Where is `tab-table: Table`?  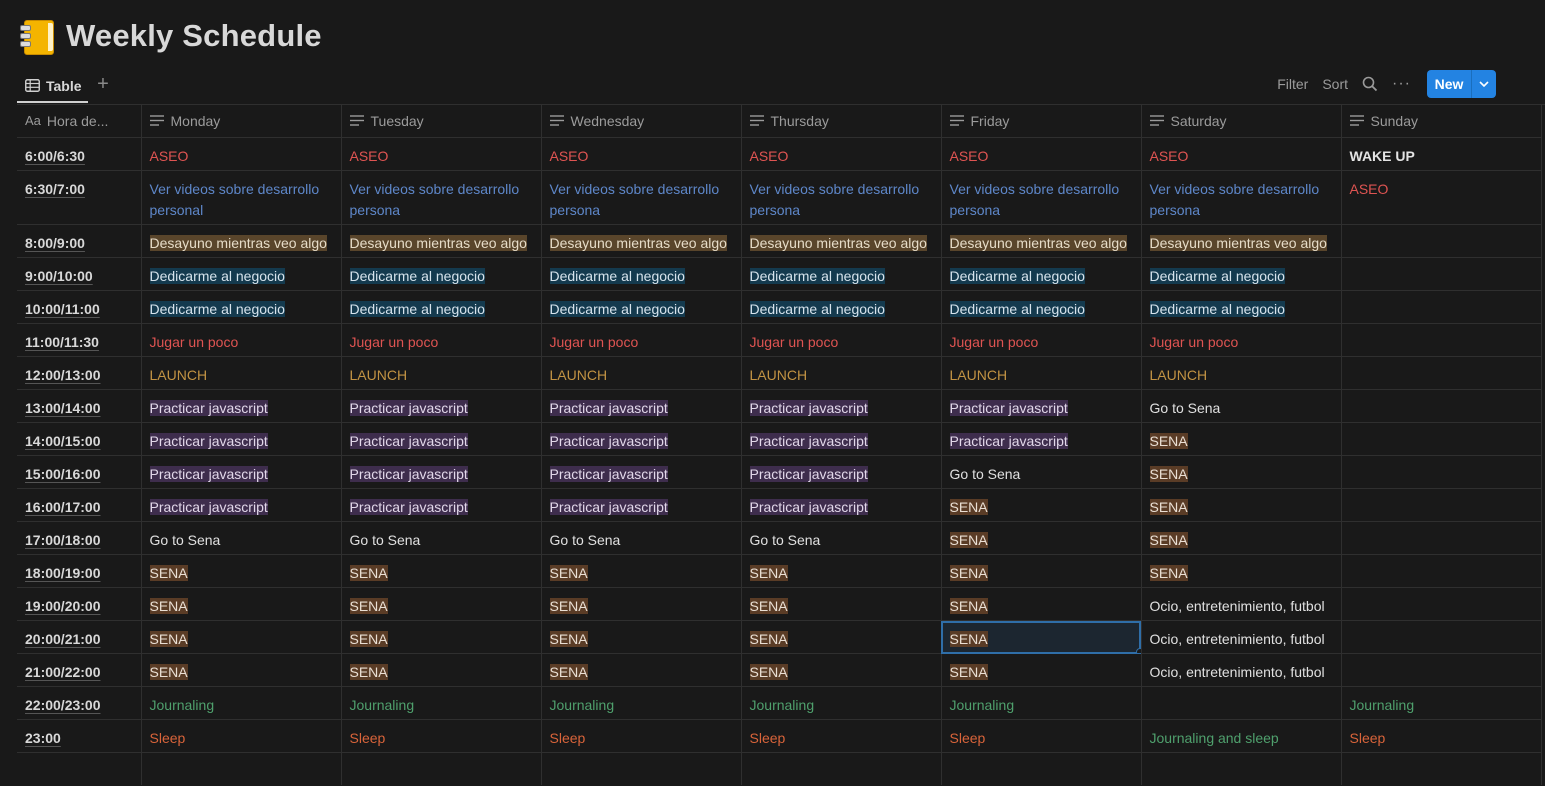
tab-table: Table is located at coordinates (52, 86).